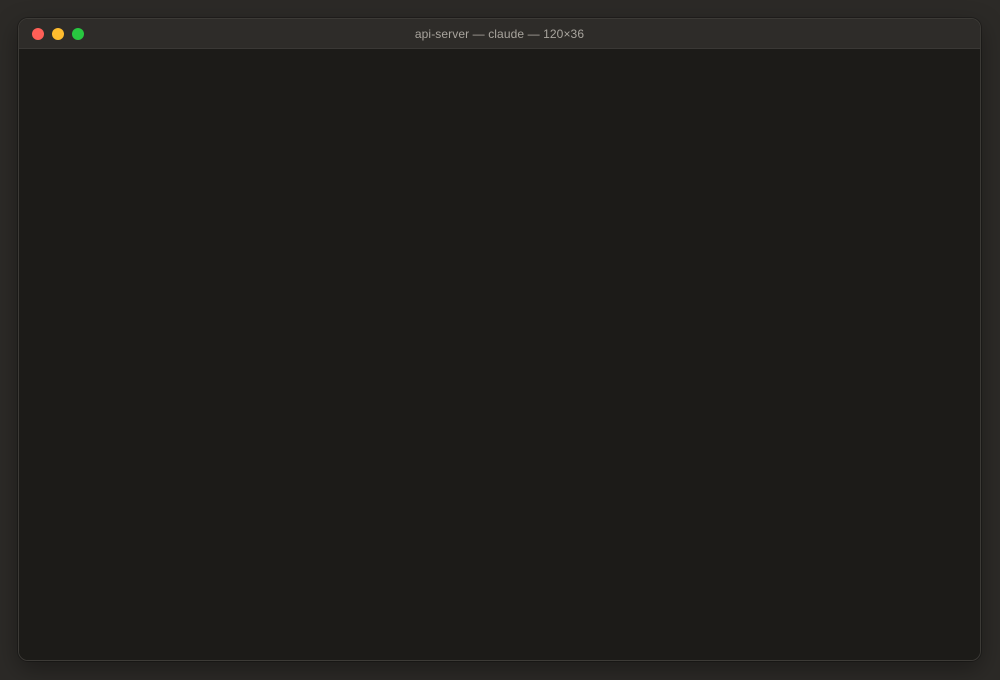 The width and height of the screenshot is (1000, 680). I want to click on window-title: api-server — claude — 120×36, so click(499, 34).